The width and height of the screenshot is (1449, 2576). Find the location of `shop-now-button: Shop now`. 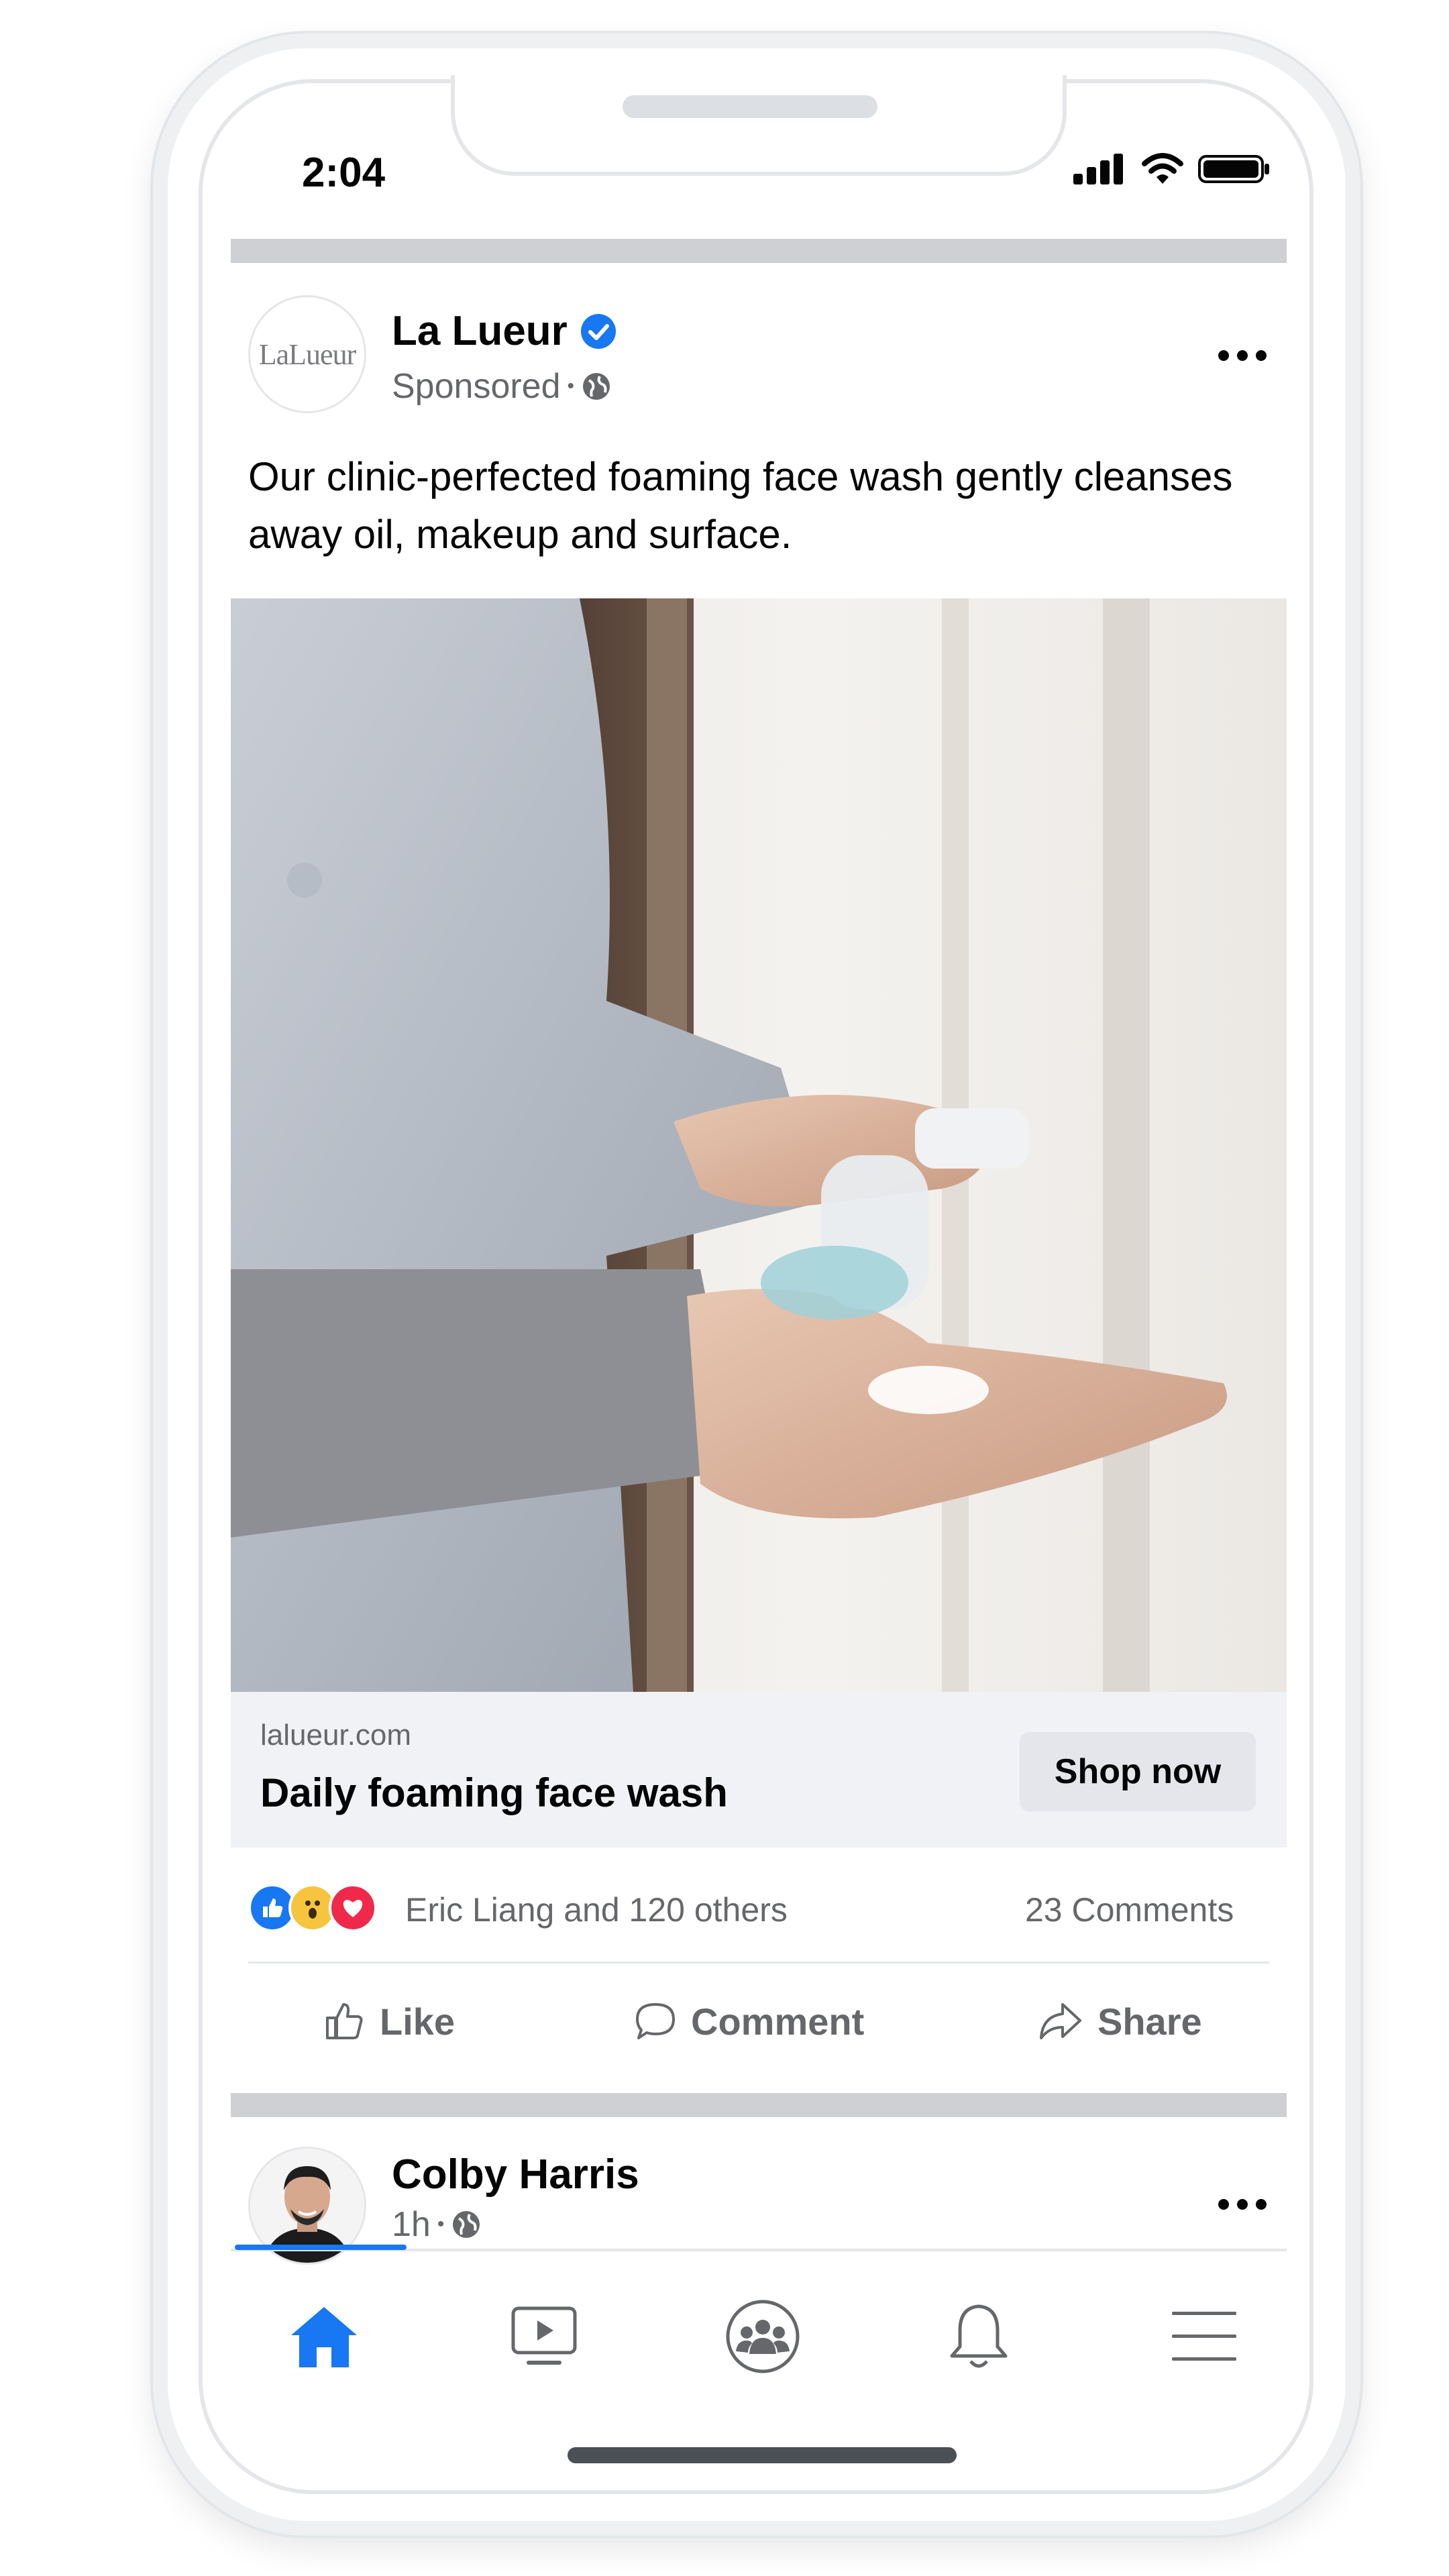

shop-now-button: Shop now is located at coordinates (1138, 1771).